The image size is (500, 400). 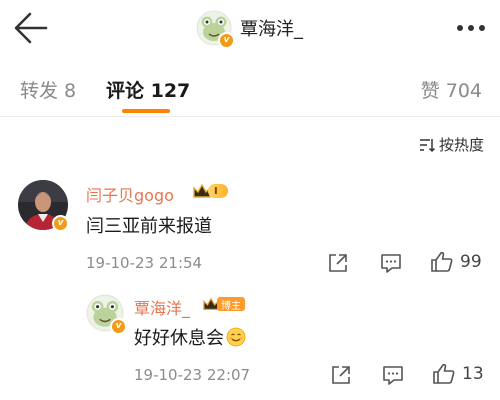 What do you see at coordinates (461, 145) in the screenshot?
I see `sort-label: 按热度` at bounding box center [461, 145].